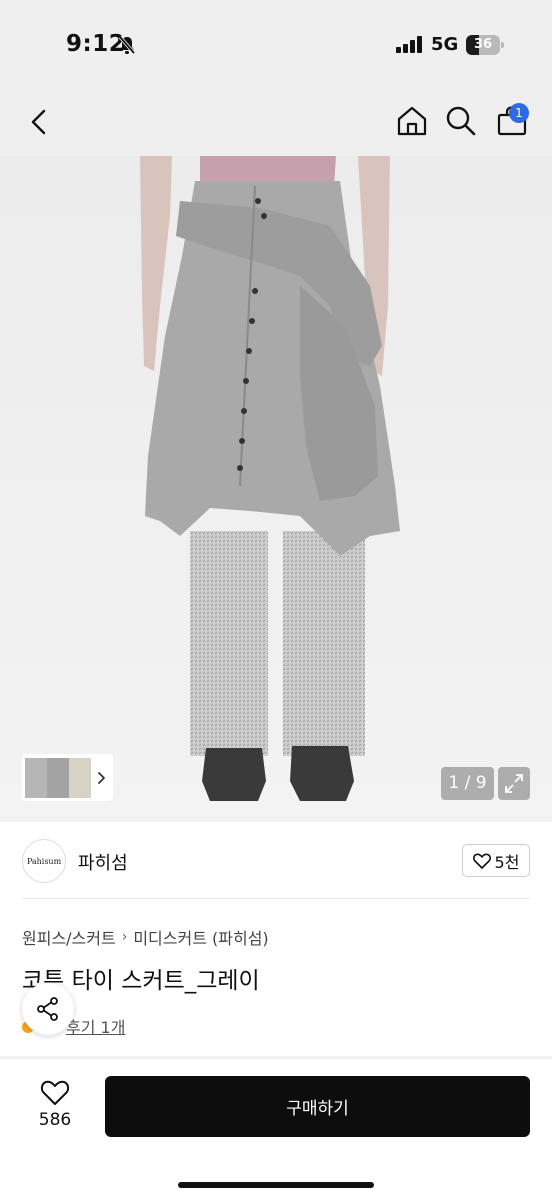  What do you see at coordinates (276, 898) in the screenshot?
I see `divider` at bounding box center [276, 898].